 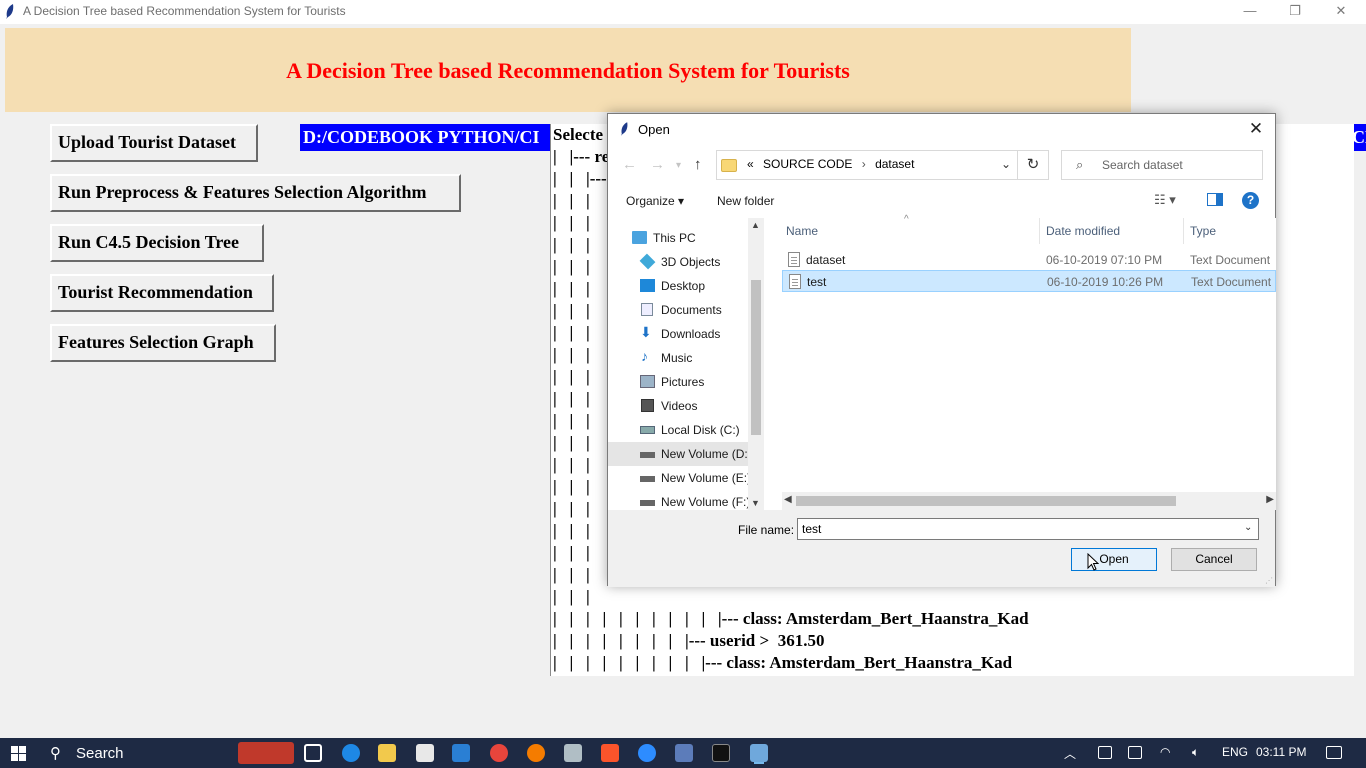 What do you see at coordinates (655, 201) in the screenshot?
I see `organize-button: Organize ▾` at bounding box center [655, 201].